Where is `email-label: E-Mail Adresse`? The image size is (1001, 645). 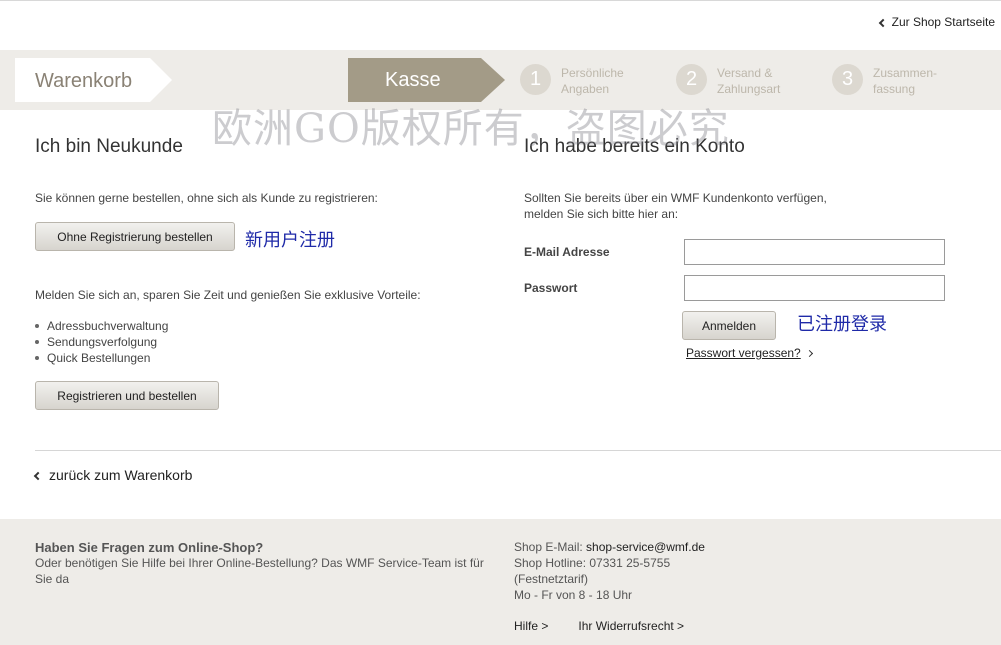 email-label: E-Mail Adresse is located at coordinates (567, 252).